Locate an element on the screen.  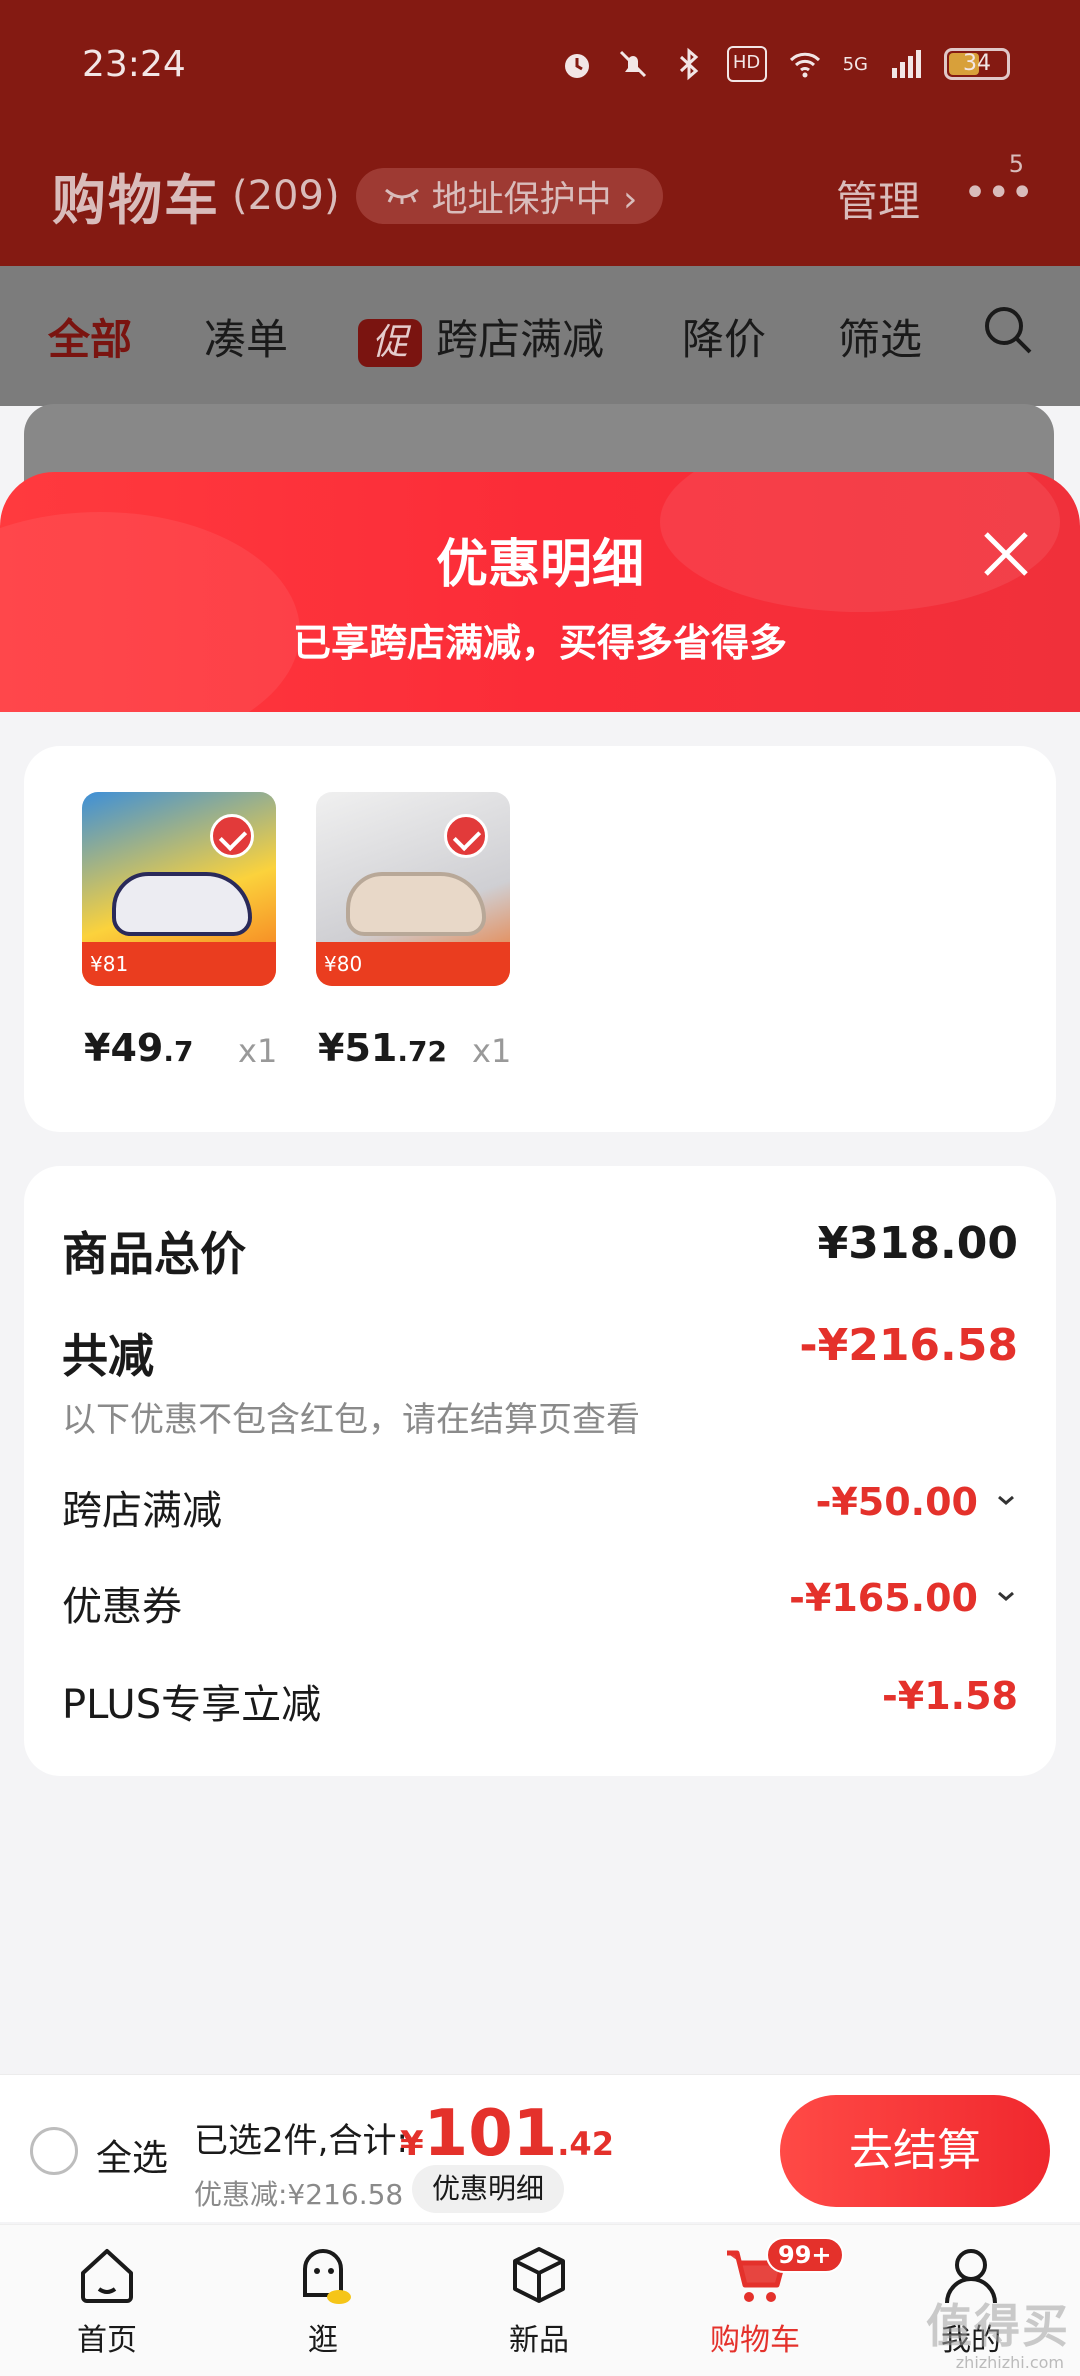
discount-row-coupon: 优惠券 -¥165.00 is located at coordinates (540, 1603).